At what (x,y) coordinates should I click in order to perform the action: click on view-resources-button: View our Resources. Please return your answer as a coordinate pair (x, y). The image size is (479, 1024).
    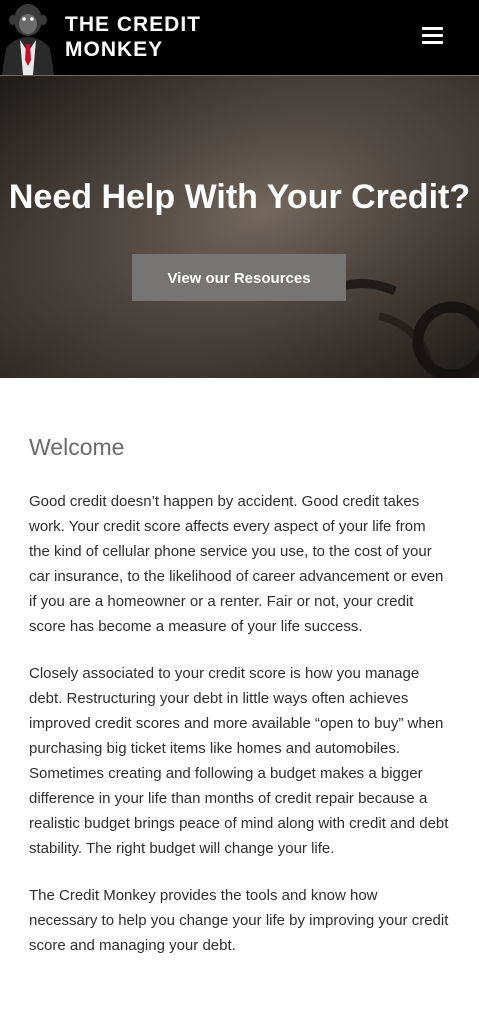
    Looking at the image, I should click on (239, 277).